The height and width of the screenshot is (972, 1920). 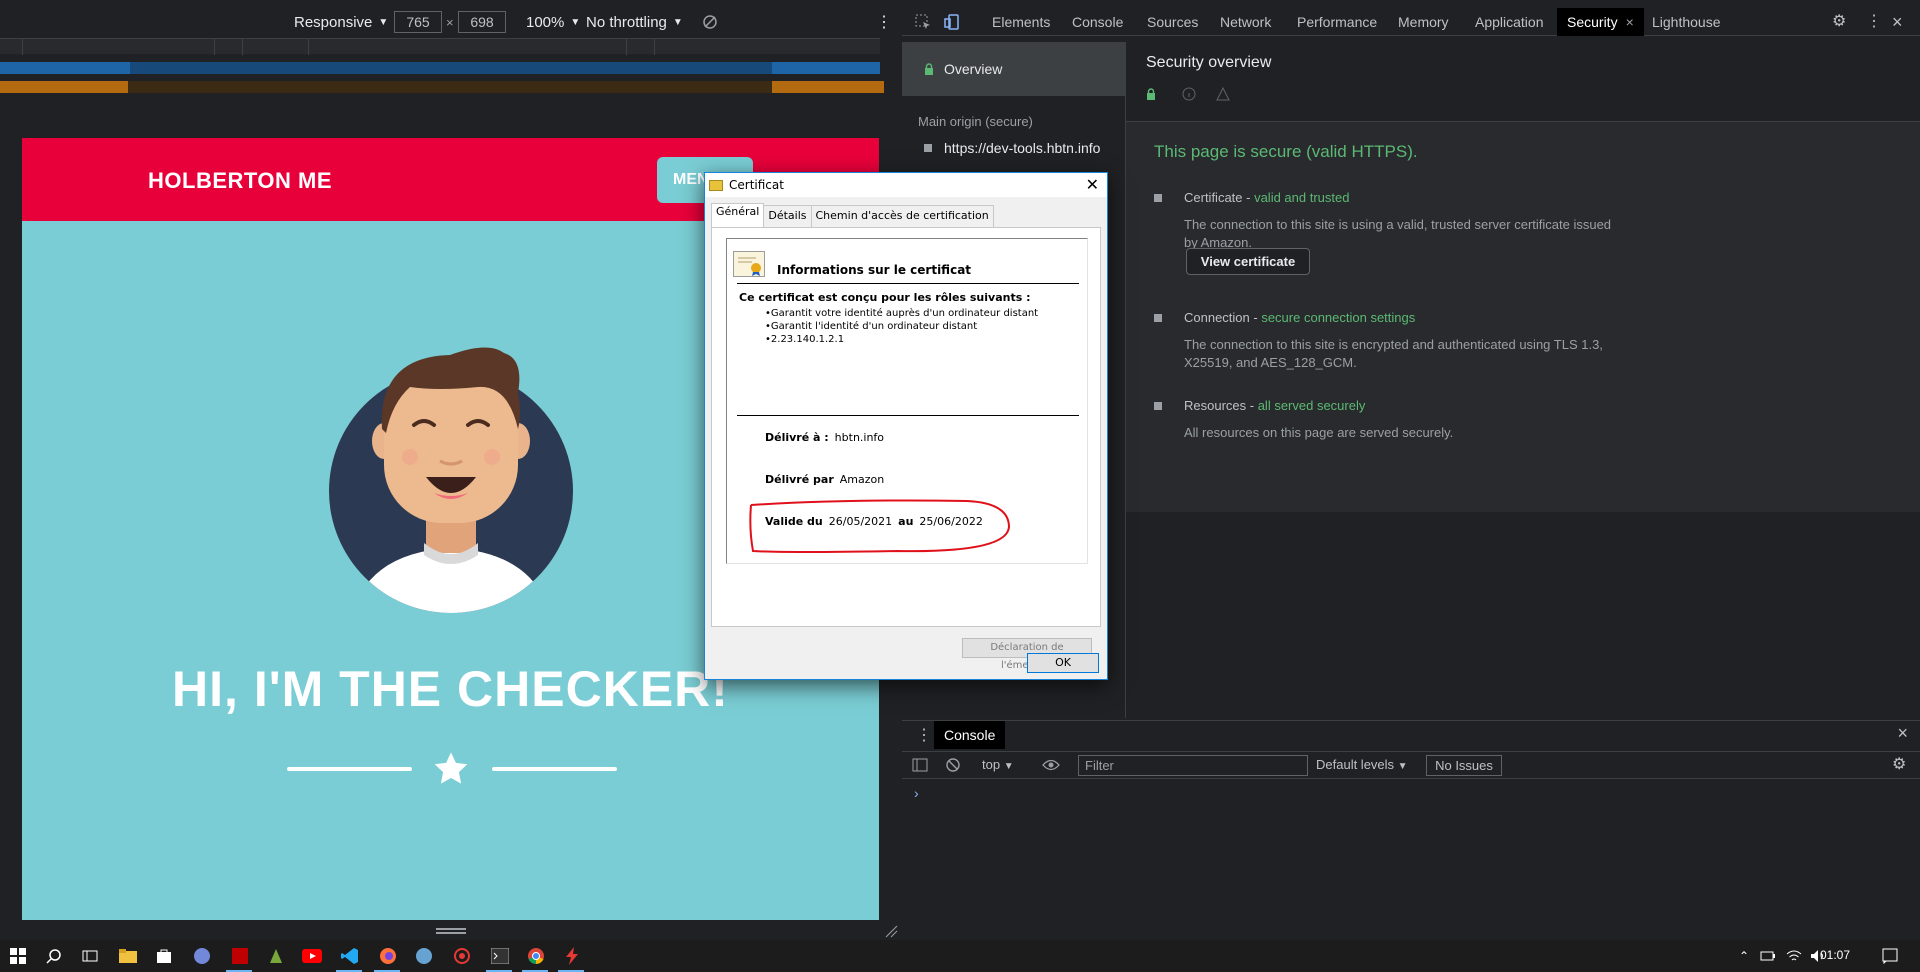 I want to click on square-icon, so click(x=1158, y=406).